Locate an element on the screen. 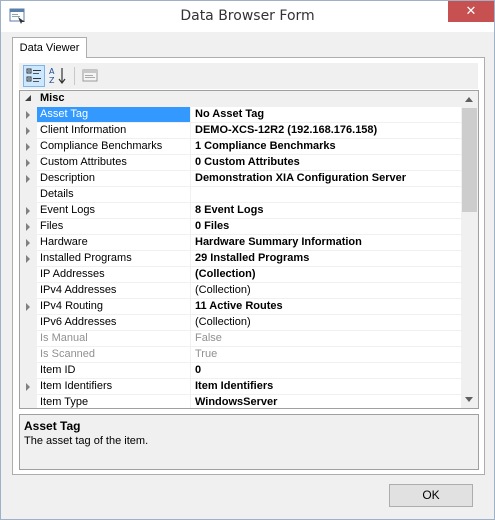  category-row-misc: Misc is located at coordinates (240, 99).